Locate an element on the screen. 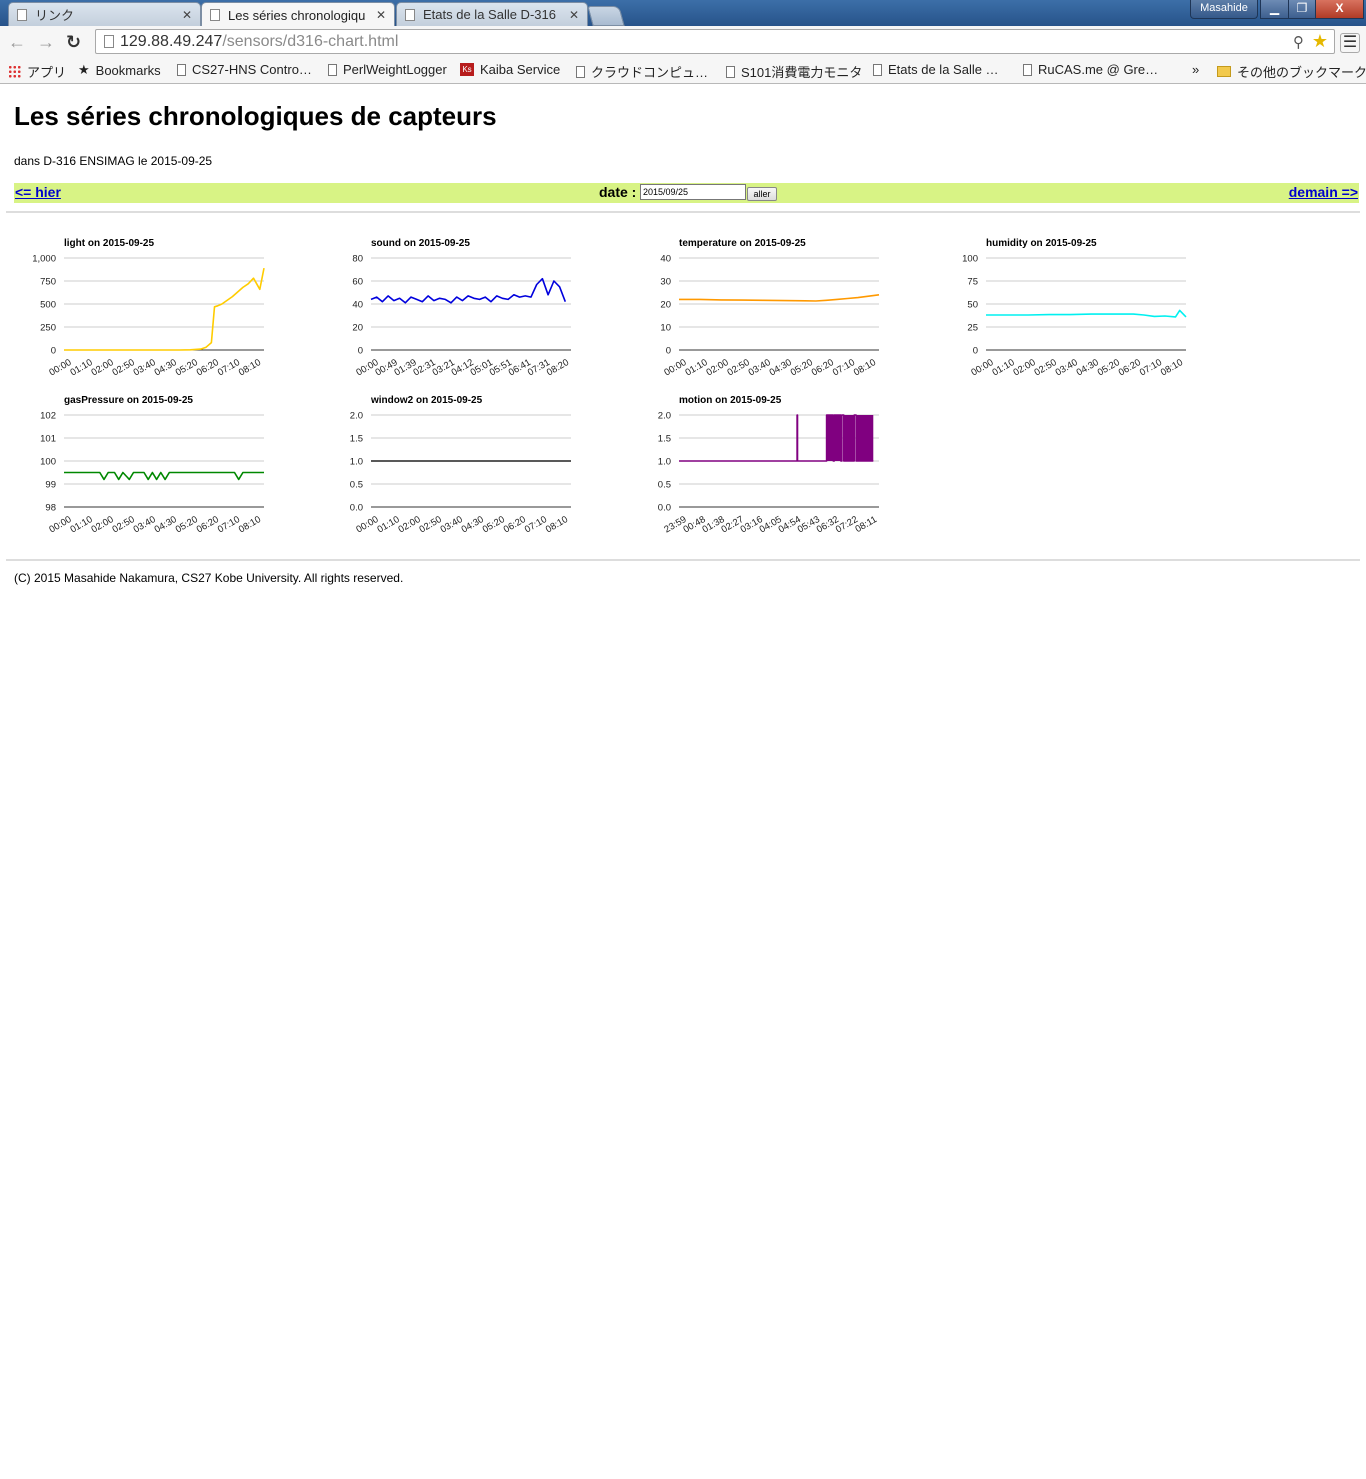 The height and width of the screenshot is (1479, 1366). y-tick-label: 500 is located at coordinates (48, 305).